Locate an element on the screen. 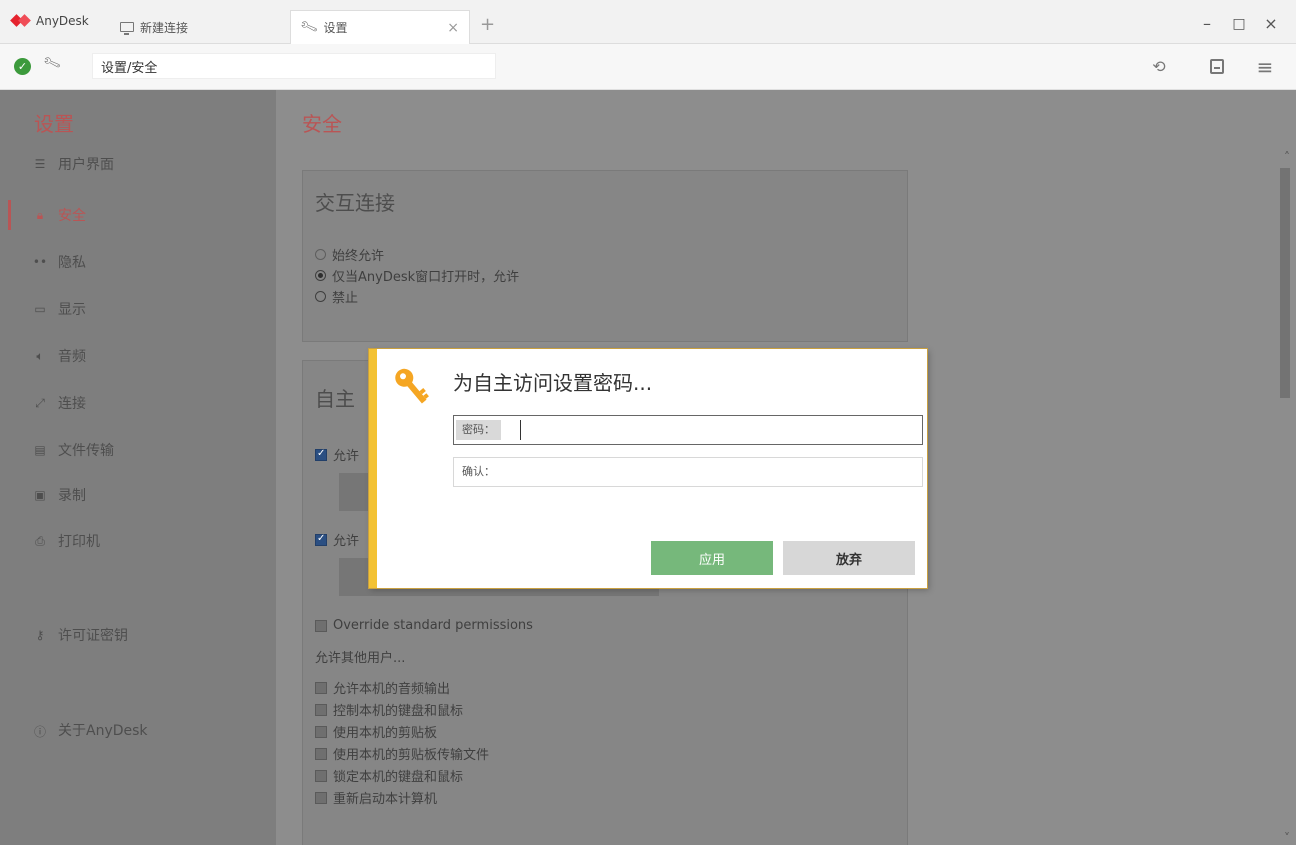 This screenshot has width=1296, height=845. sidebar-item-audio: 🔈︎ 音频 is located at coordinates (59, 356).